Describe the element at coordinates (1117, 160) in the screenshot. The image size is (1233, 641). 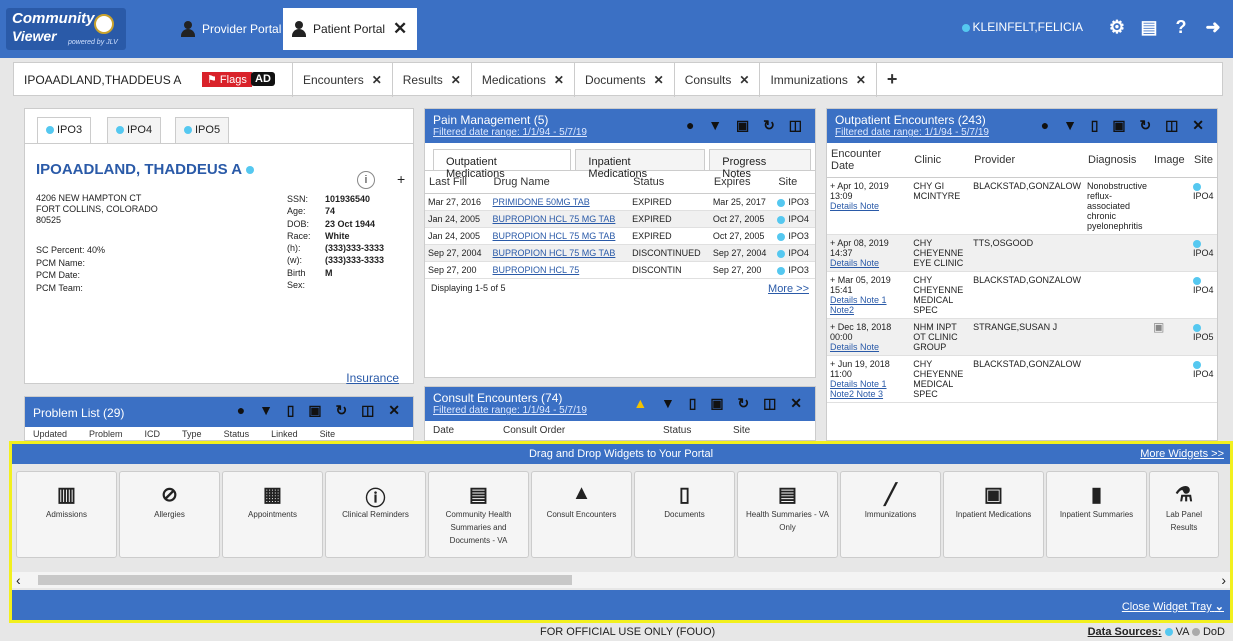
I see `col-header: Diagnosis` at that location.